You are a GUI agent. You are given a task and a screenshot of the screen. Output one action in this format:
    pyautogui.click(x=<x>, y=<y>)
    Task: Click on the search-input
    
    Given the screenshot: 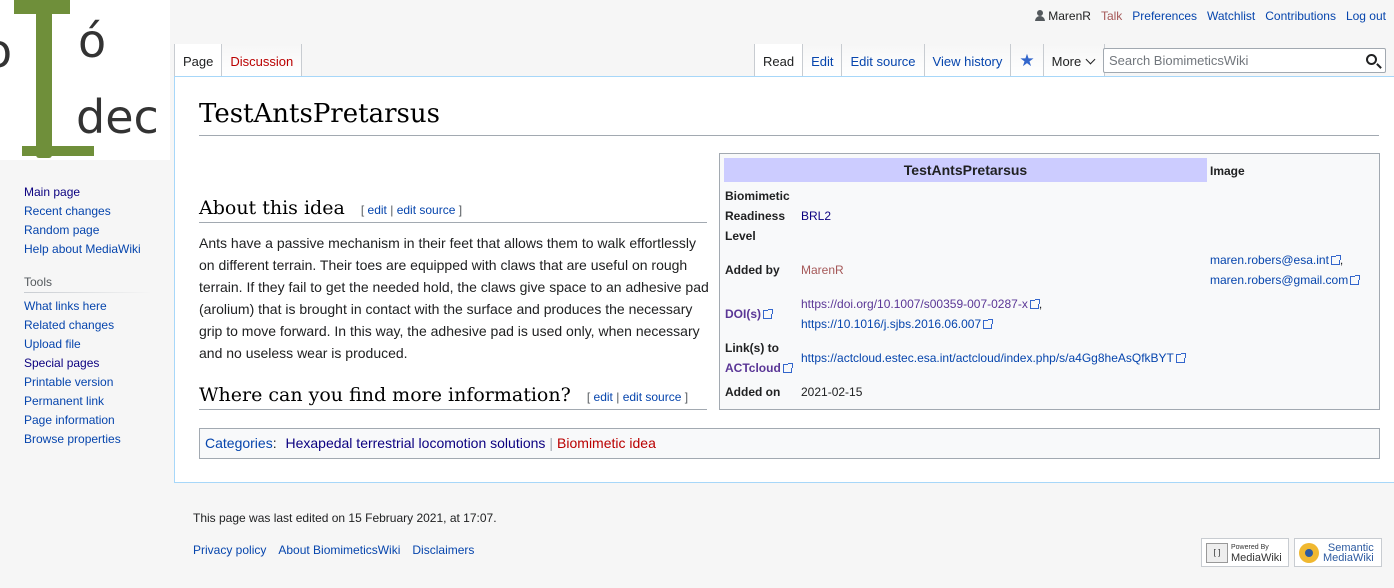 What is the action you would take?
    pyautogui.click(x=1229, y=60)
    